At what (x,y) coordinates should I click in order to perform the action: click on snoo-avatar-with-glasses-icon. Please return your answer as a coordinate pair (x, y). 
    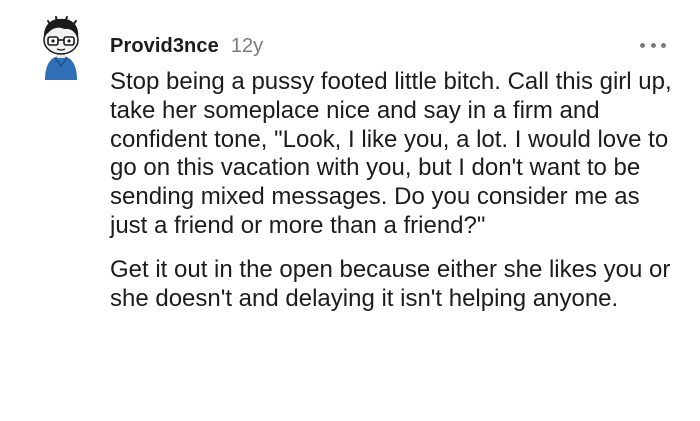
    Looking at the image, I should click on (61, 48).